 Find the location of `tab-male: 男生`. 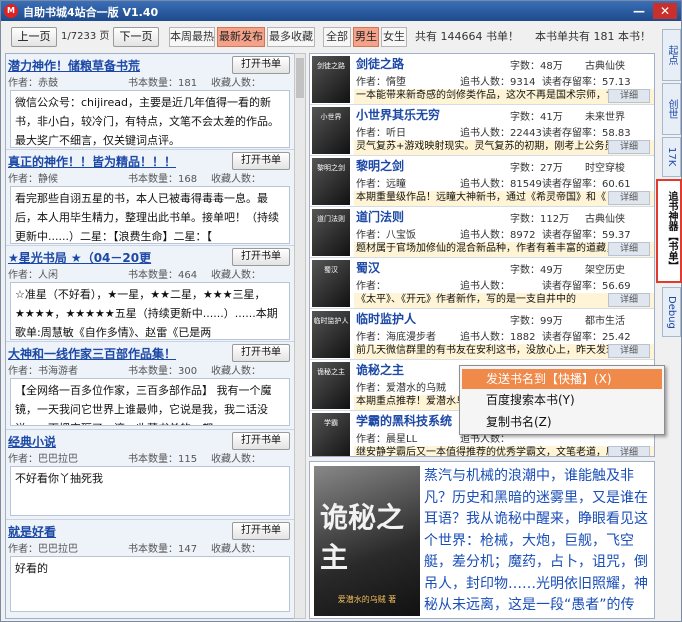

tab-male: 男生 is located at coordinates (366, 37).